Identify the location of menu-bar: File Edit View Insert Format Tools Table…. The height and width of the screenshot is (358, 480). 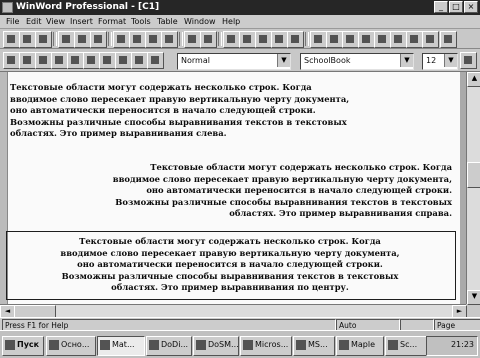
(240, 22).